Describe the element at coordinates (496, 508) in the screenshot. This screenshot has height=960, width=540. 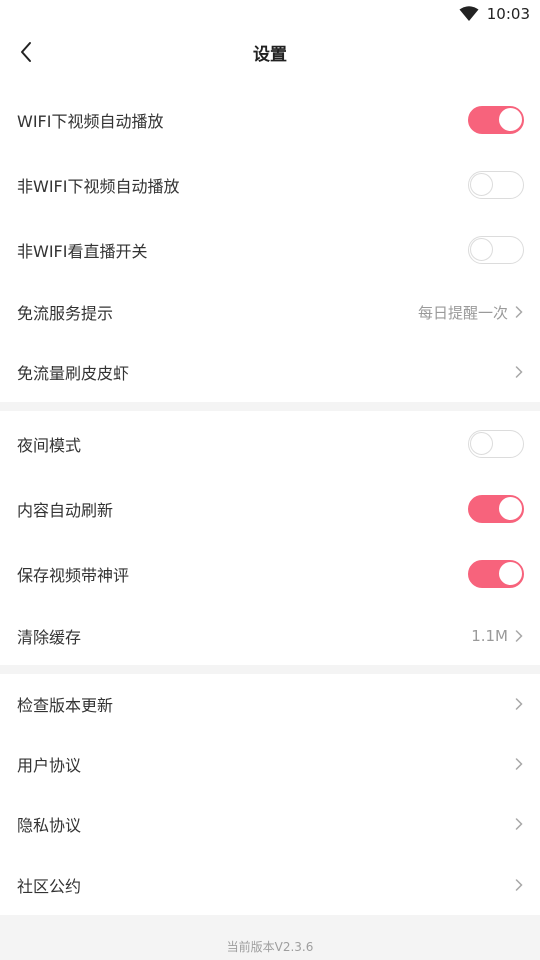
I see `auto-refresh-toggle` at that location.